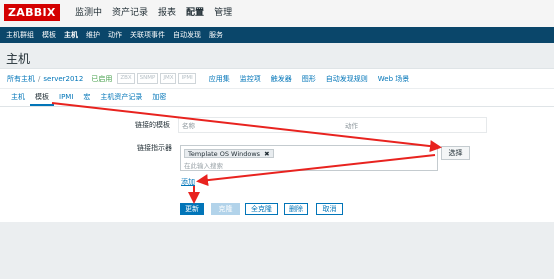 The height and width of the screenshot is (279, 554). What do you see at coordinates (63, 79) in the screenshot?
I see `breadcrumb-host: server2012` at bounding box center [63, 79].